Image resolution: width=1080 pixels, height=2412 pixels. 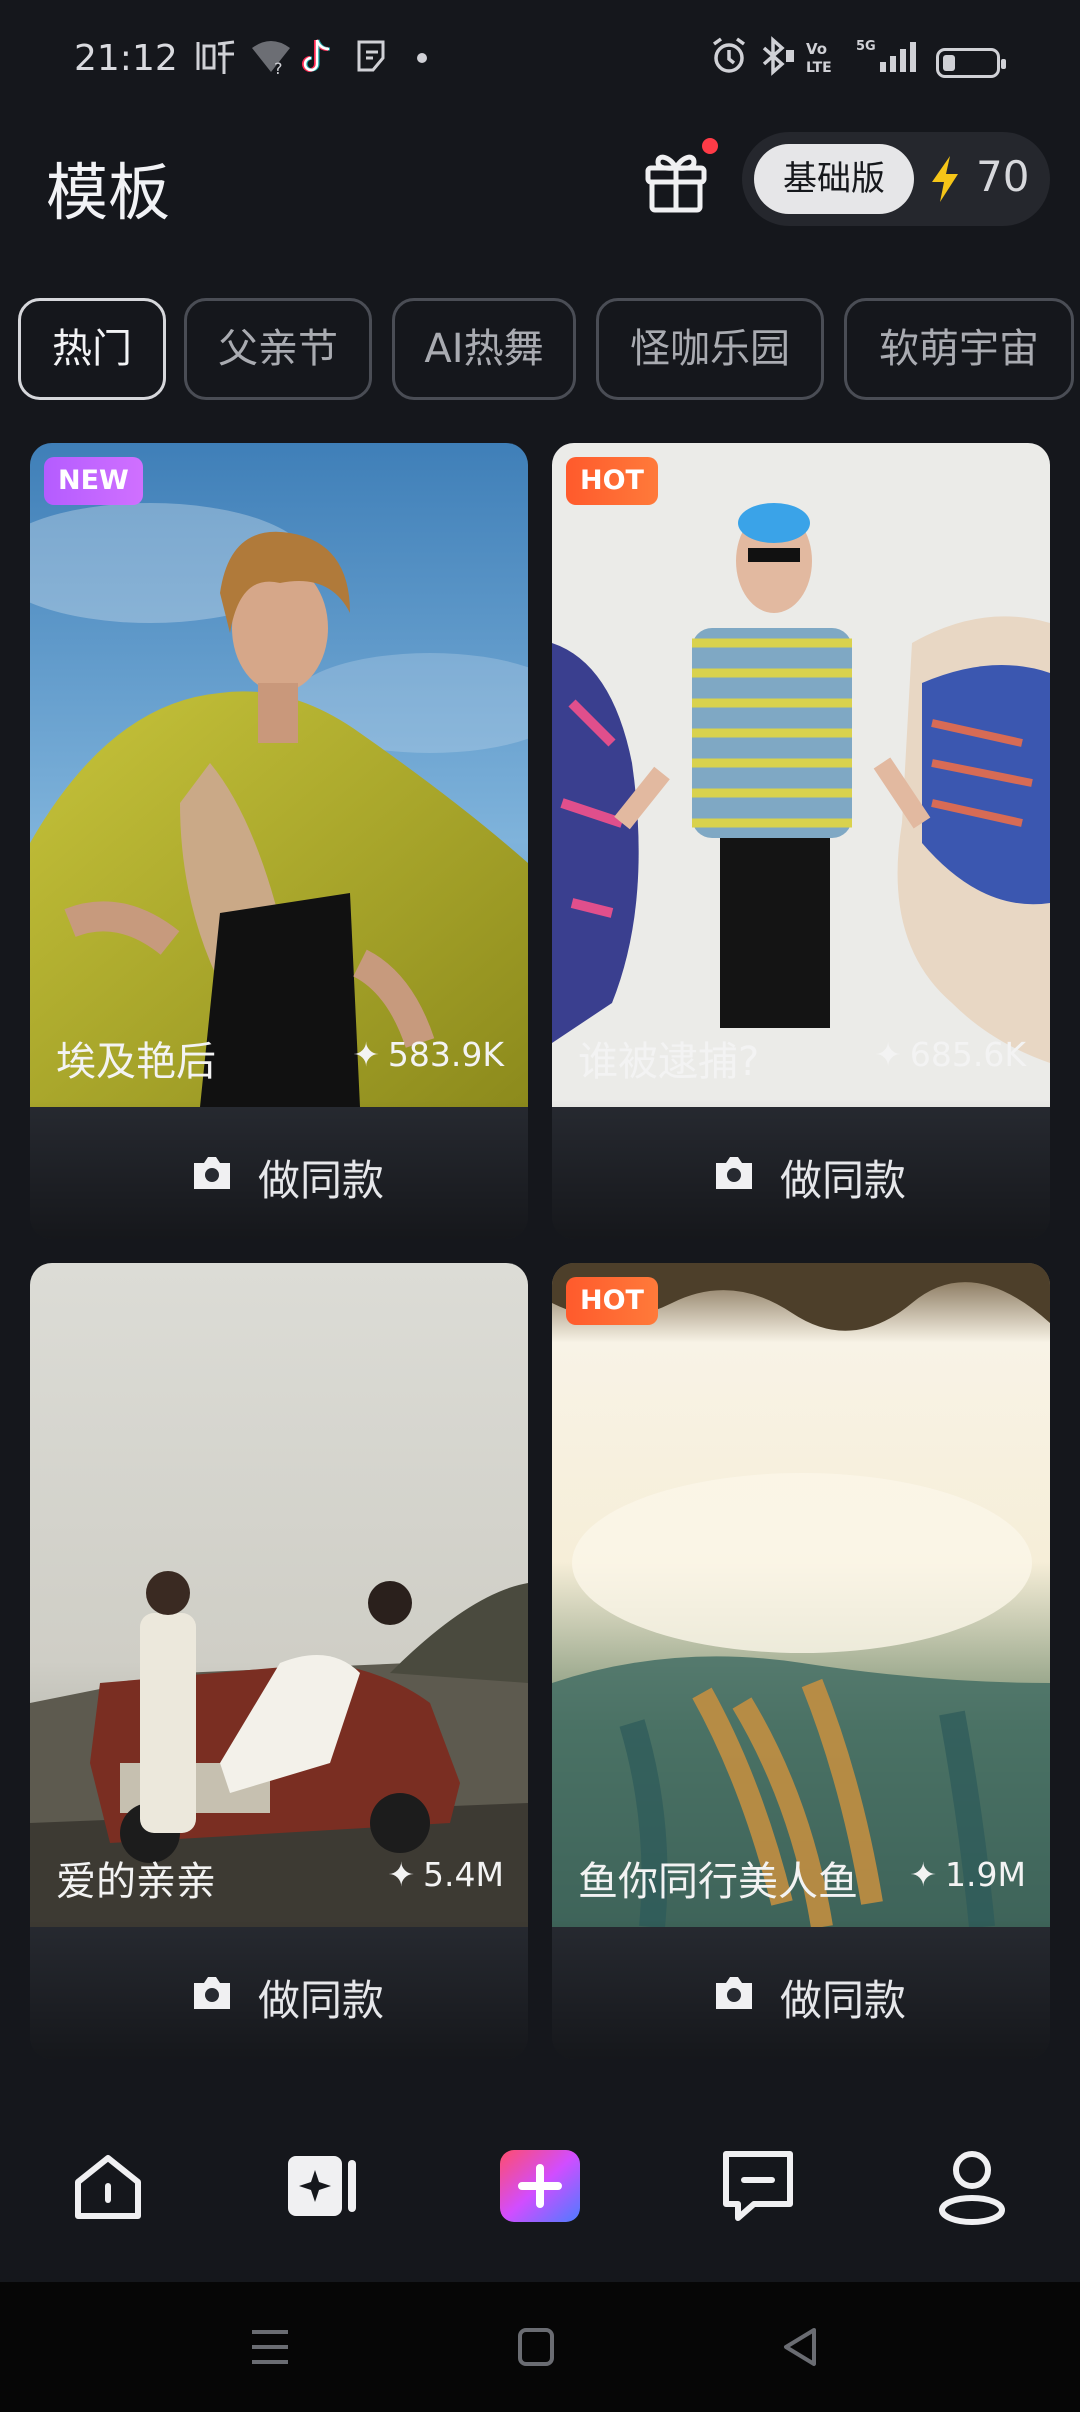 I want to click on svg-text: Vo, so click(x=816, y=49).